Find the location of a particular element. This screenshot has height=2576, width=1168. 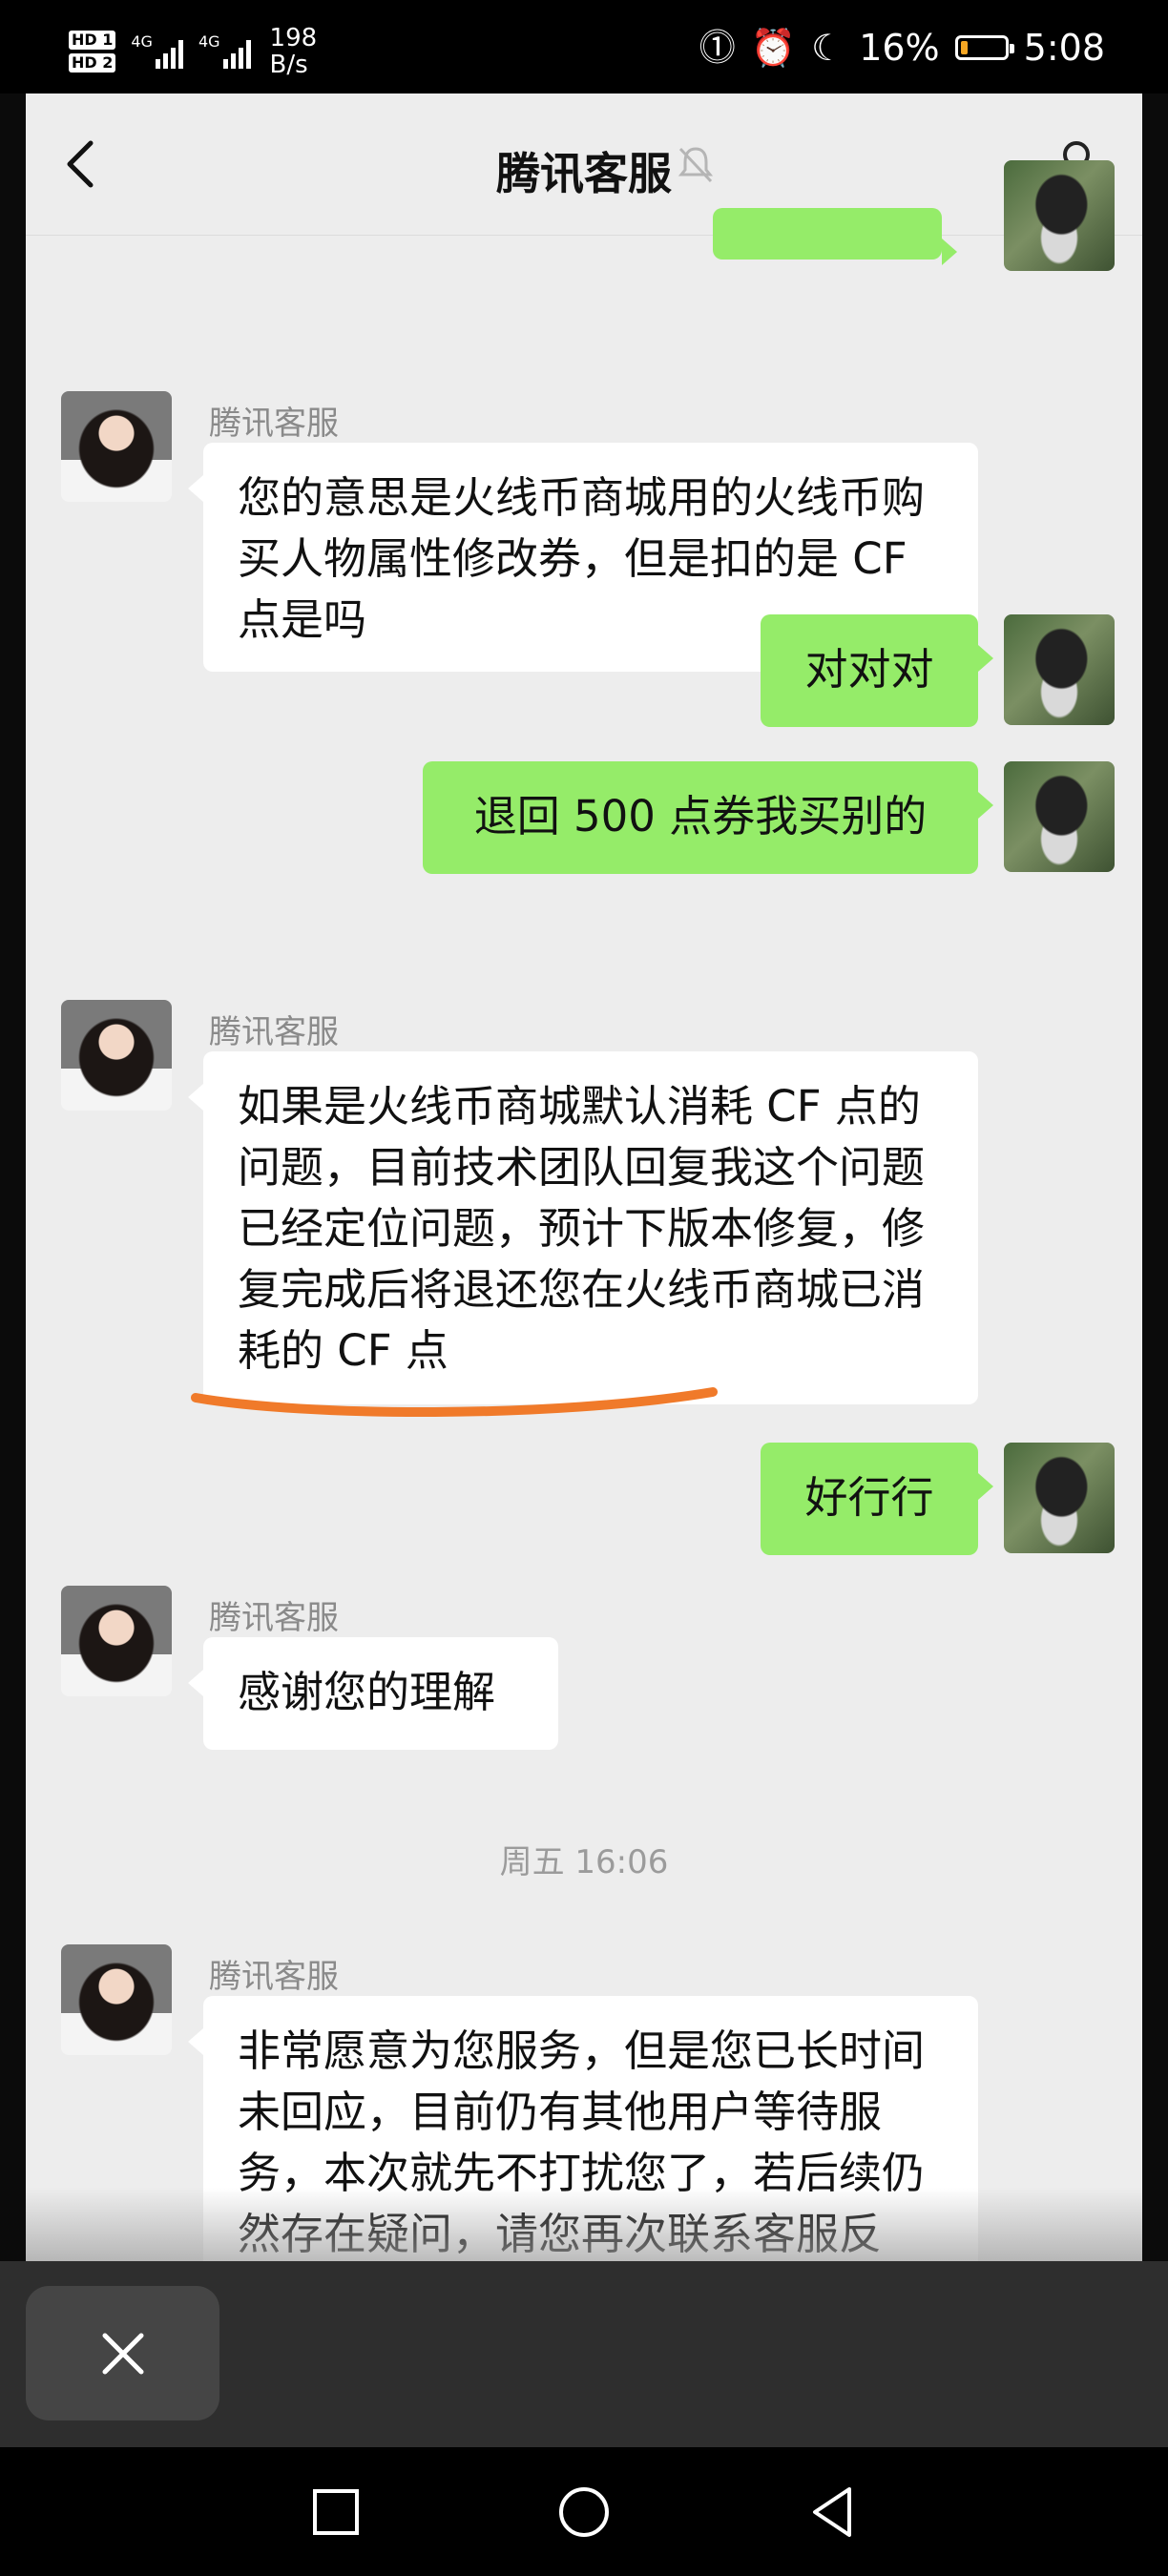

battery-fill is located at coordinates (964, 47).